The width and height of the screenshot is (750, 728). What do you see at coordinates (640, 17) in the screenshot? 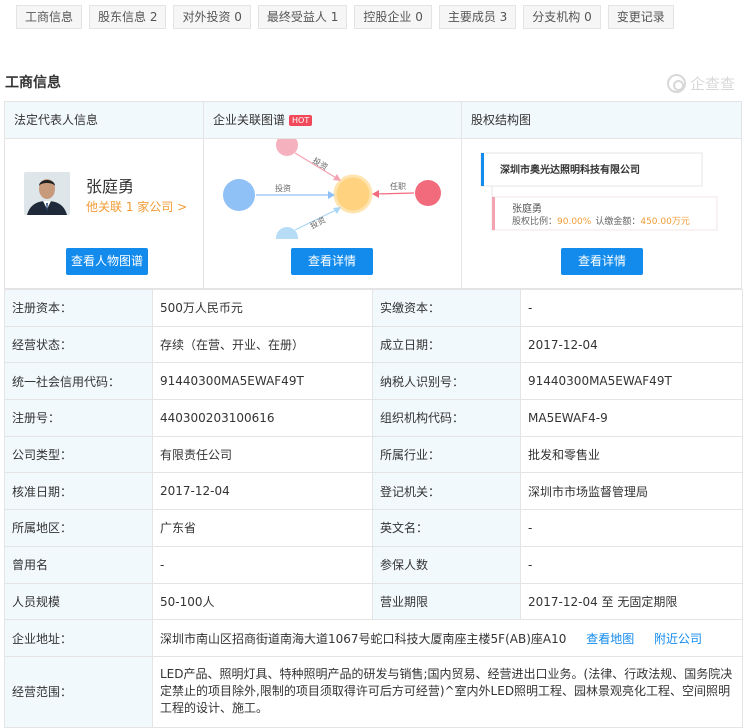
I see `tab-change-records: 变更记录` at bounding box center [640, 17].